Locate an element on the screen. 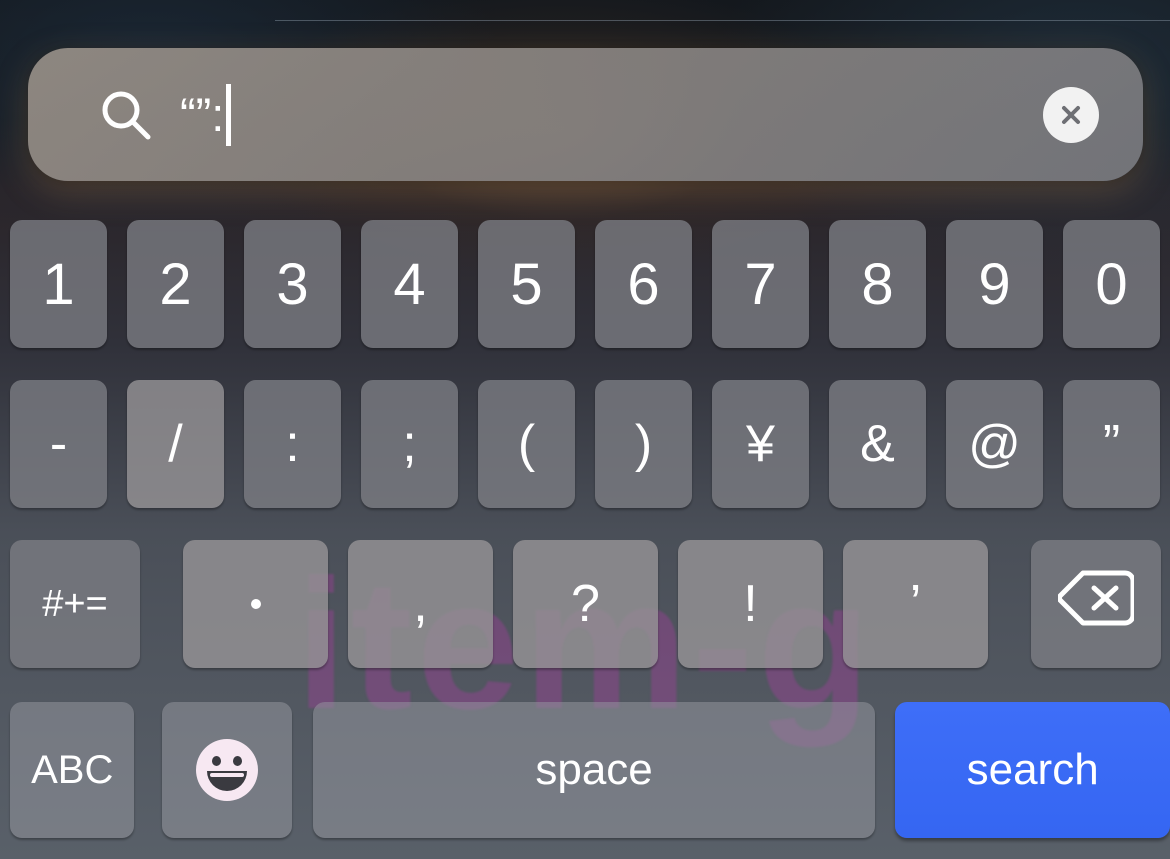 Image resolution: width=1170 pixels, height=859 pixels. key-question: ? is located at coordinates (585, 604).